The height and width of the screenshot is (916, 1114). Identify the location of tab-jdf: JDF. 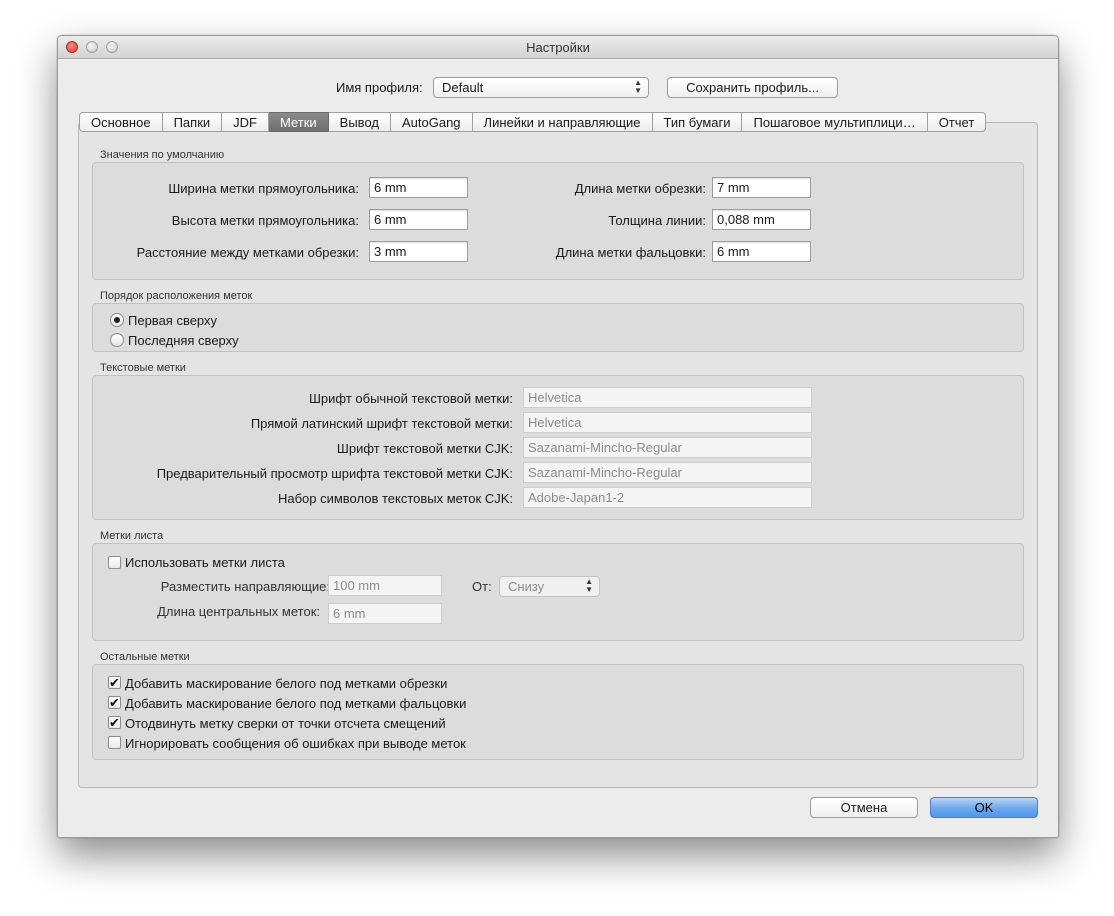
(245, 122).